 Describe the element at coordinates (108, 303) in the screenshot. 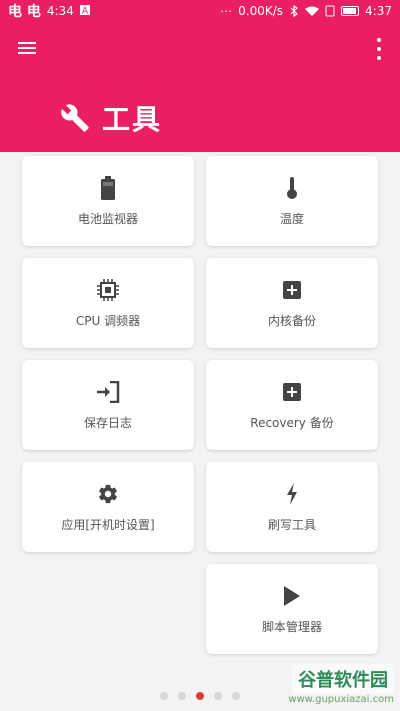

I see `cpu-governor-card: CPU 调频器` at that location.